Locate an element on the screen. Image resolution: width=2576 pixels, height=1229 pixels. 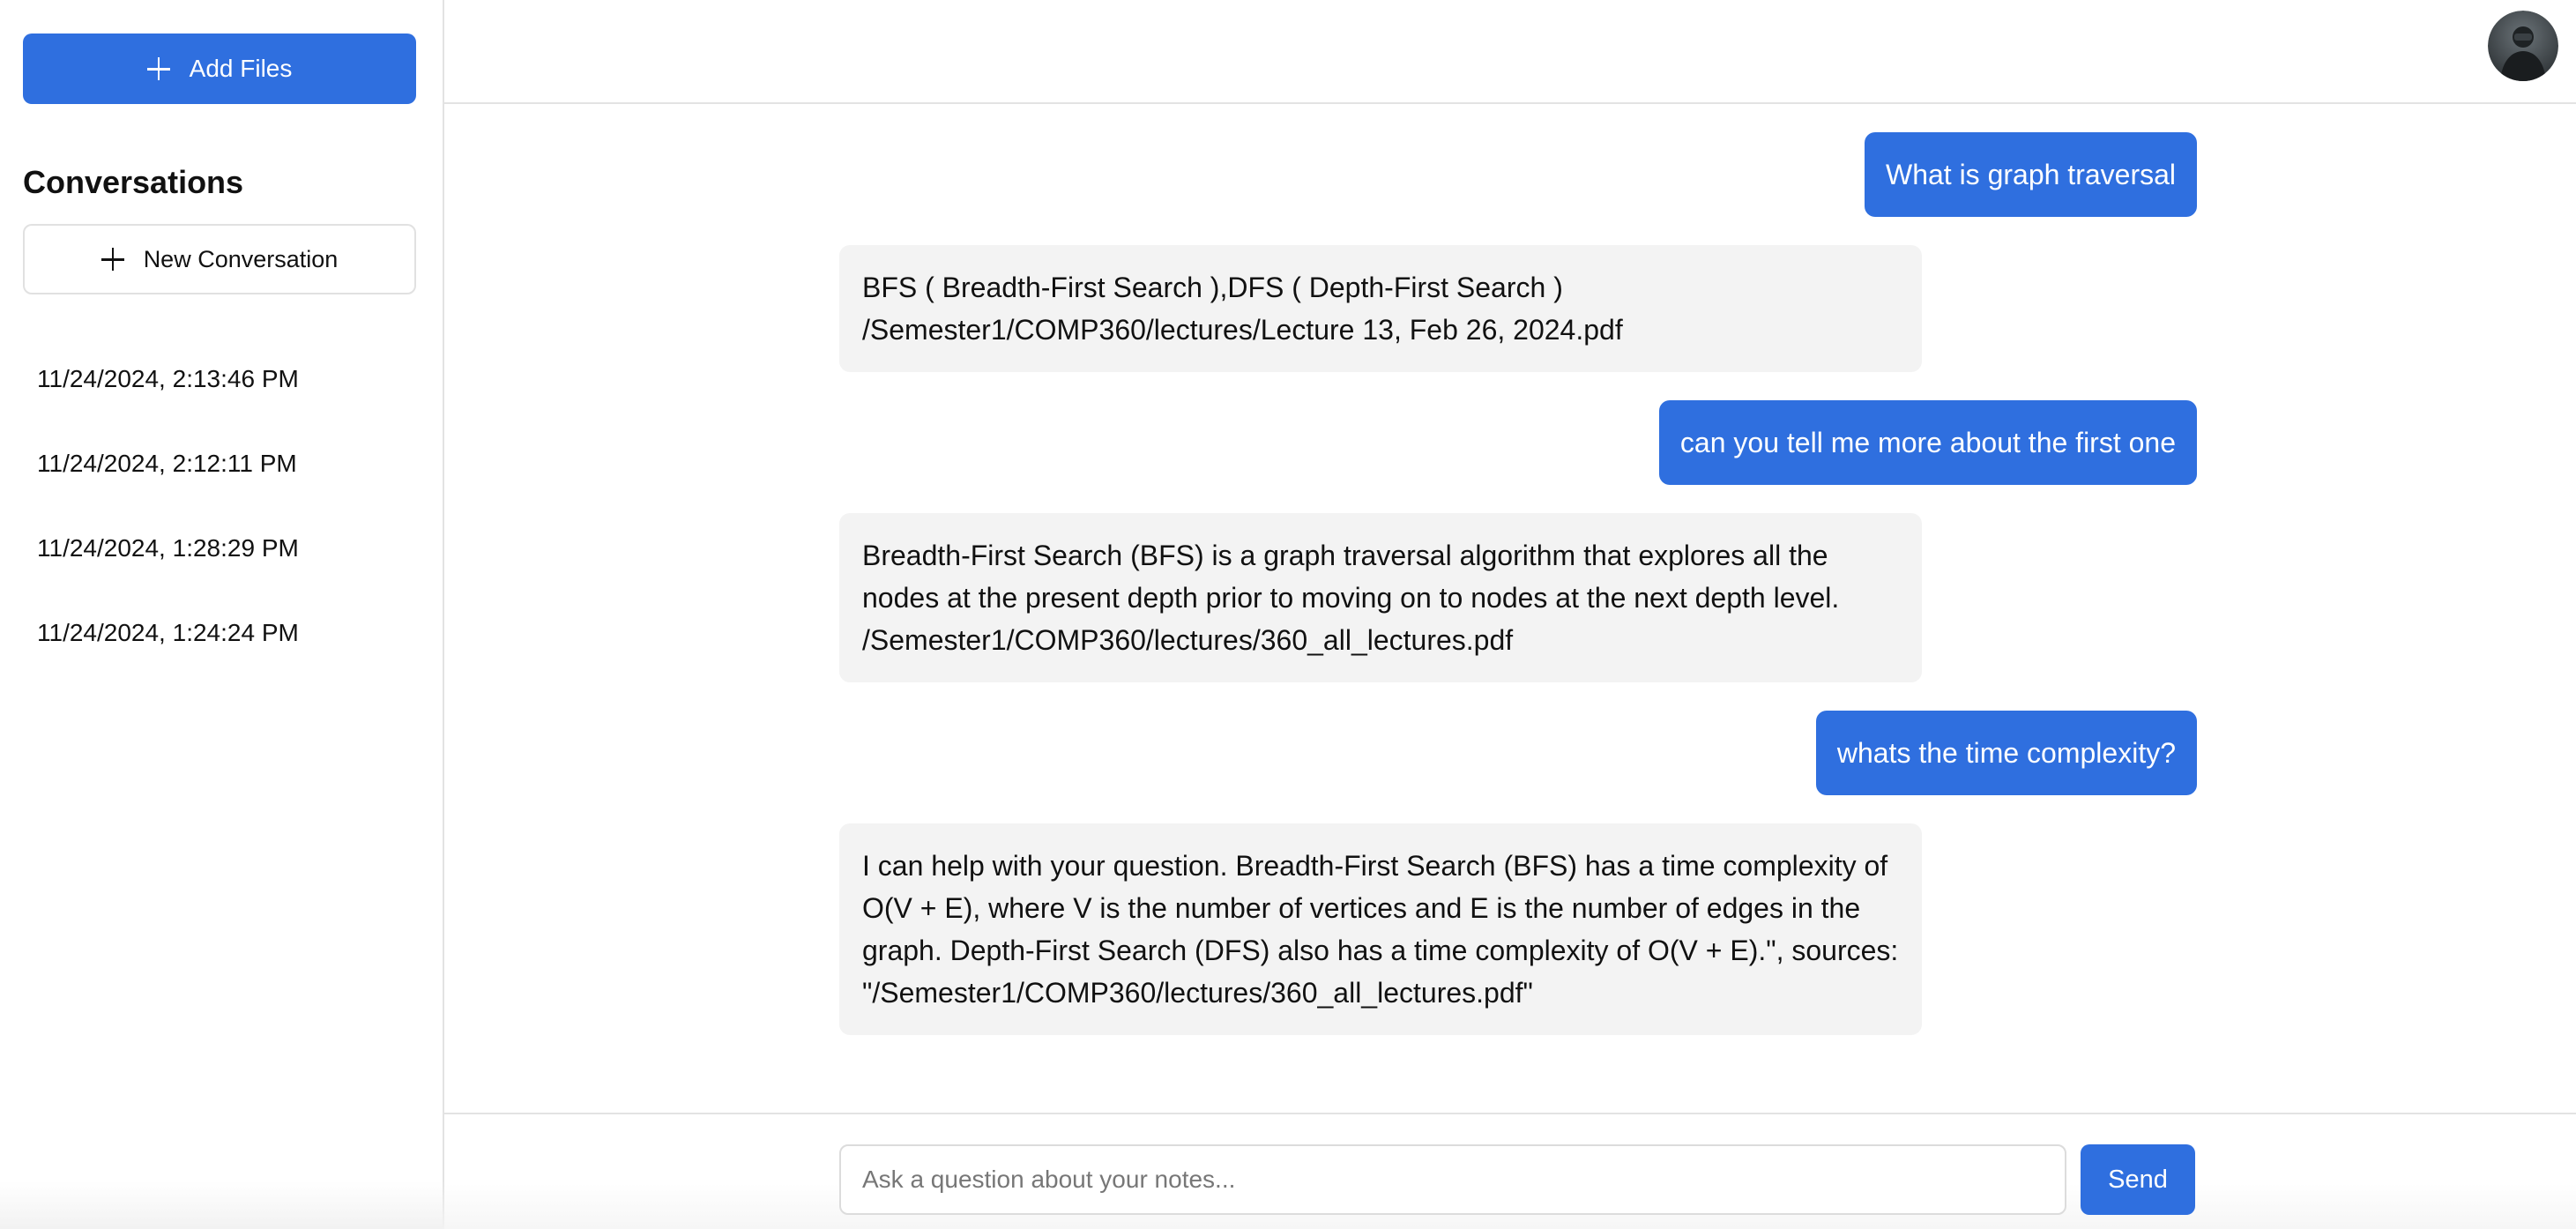
conversation-item: 11/24/2024, 2:12:11 PM is located at coordinates (220, 463).